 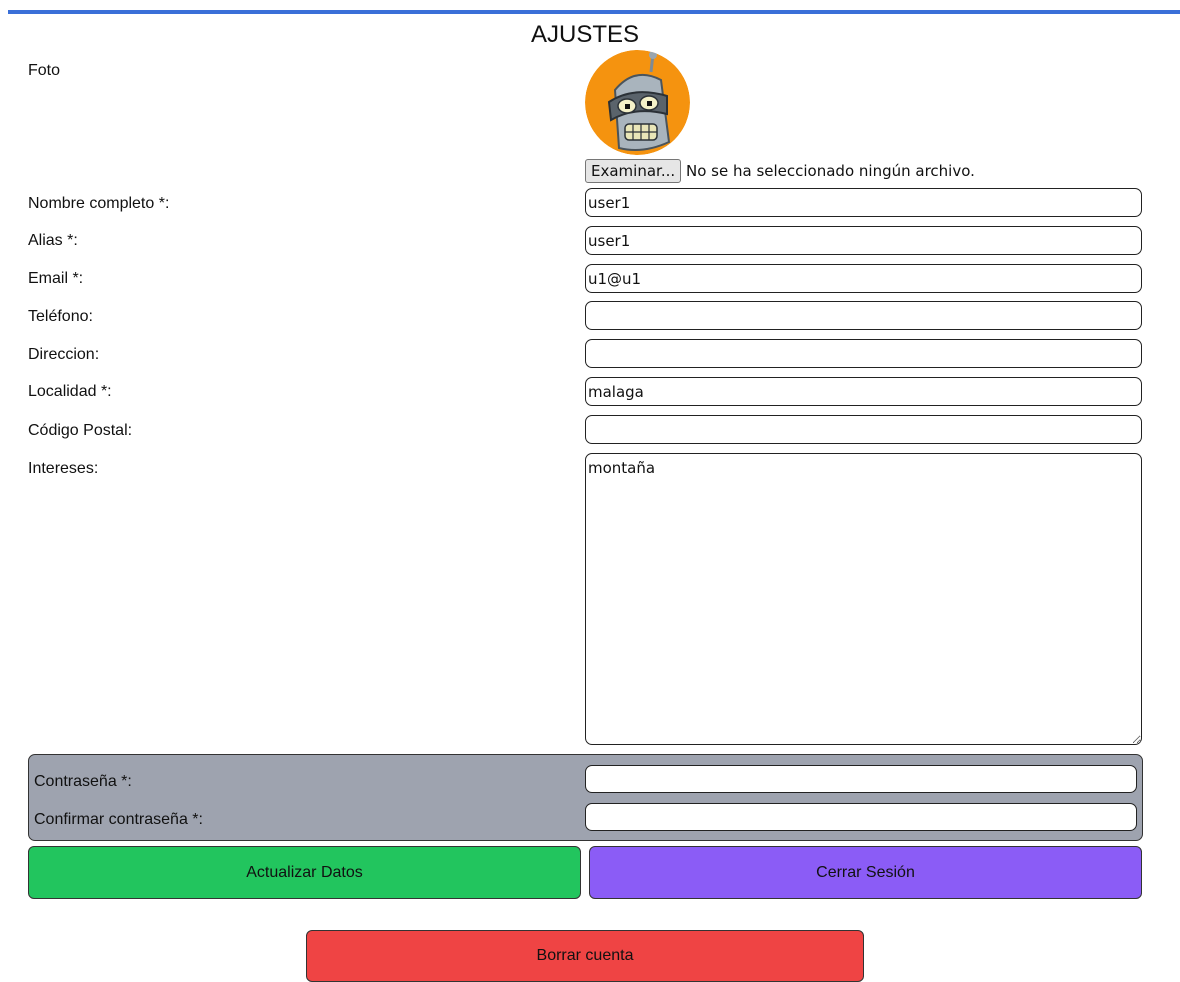 What do you see at coordinates (118, 819) in the screenshot?
I see `confirm-password-label: Confirmar contraseña *:` at bounding box center [118, 819].